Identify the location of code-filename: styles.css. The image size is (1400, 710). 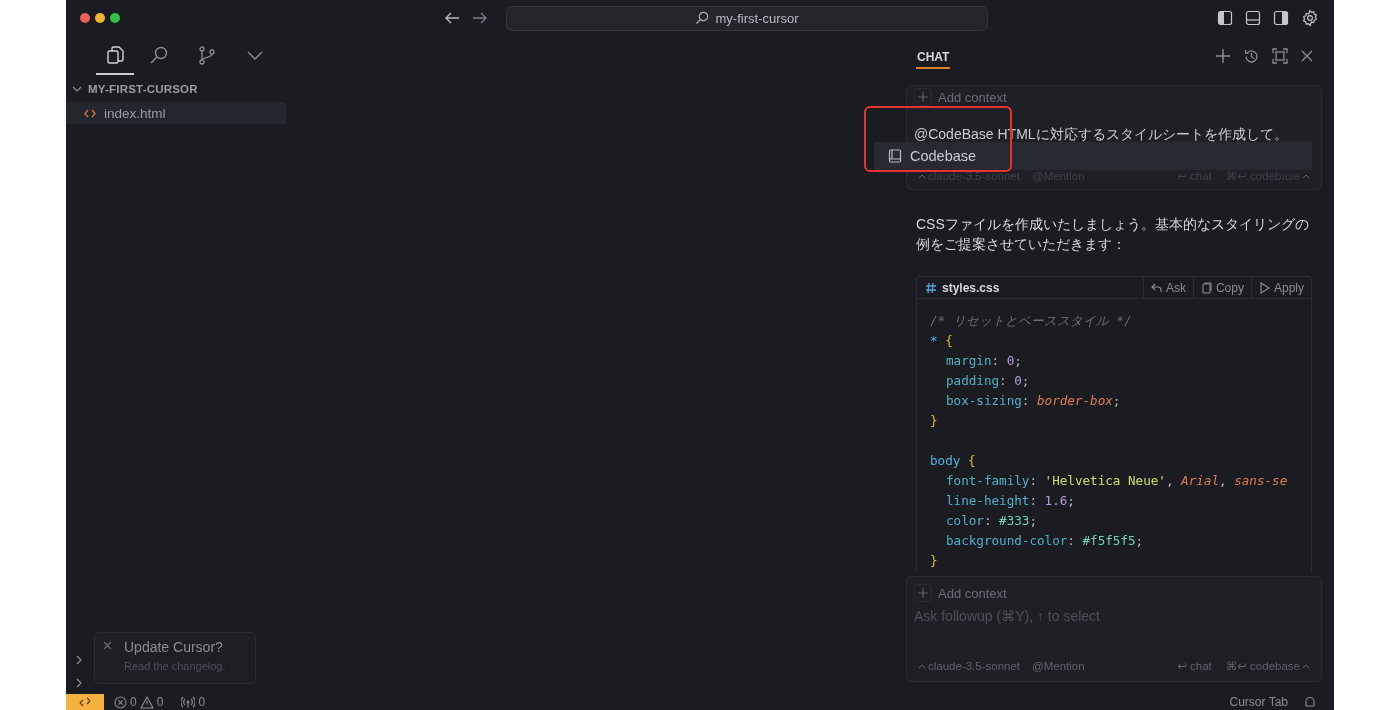
(971, 287).